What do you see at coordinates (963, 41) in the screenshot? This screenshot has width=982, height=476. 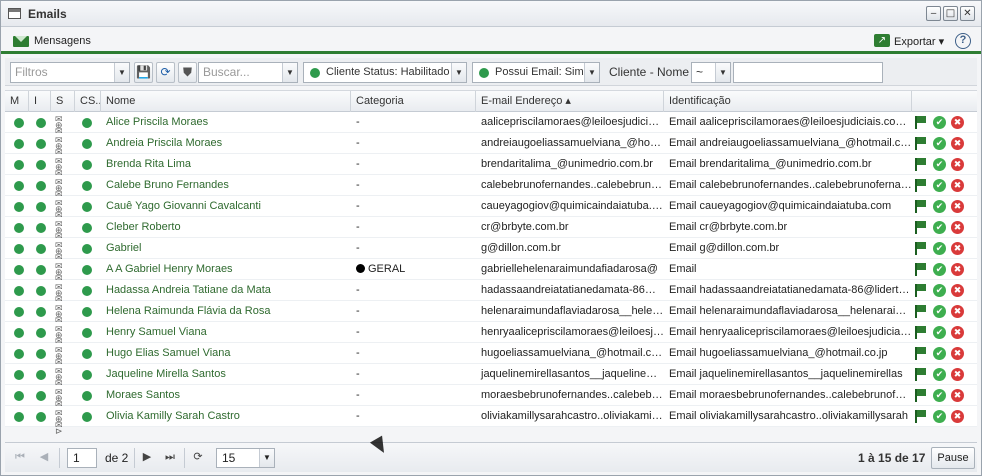 I see `help-icon: ?` at bounding box center [963, 41].